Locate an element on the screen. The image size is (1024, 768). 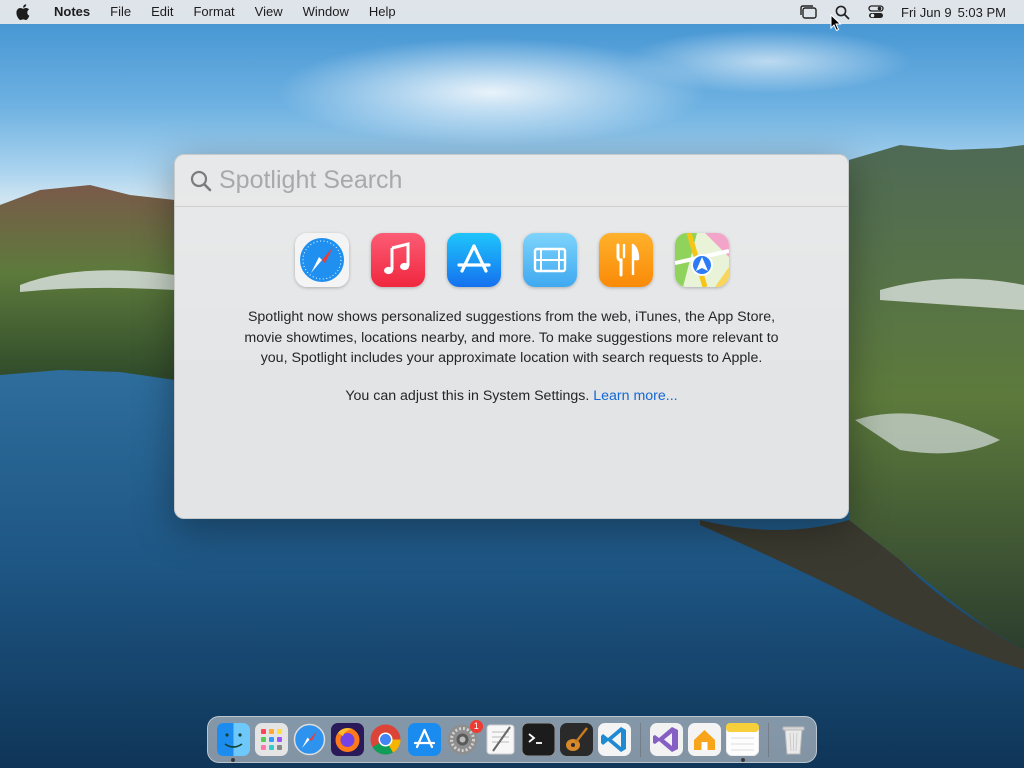
dock: 1 is located at coordinates (512, 739).